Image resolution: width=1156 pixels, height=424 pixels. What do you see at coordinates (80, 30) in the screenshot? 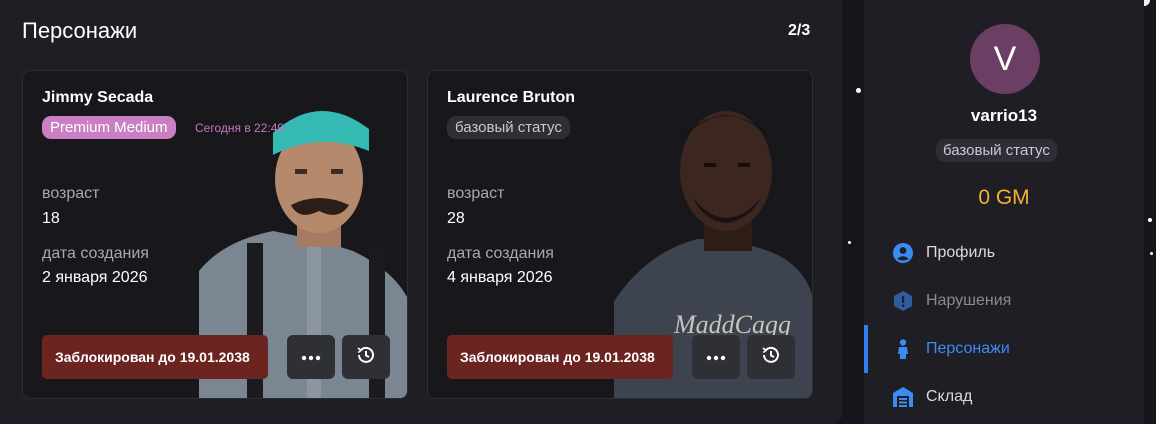
I see `page-title: Персонажи` at bounding box center [80, 30].